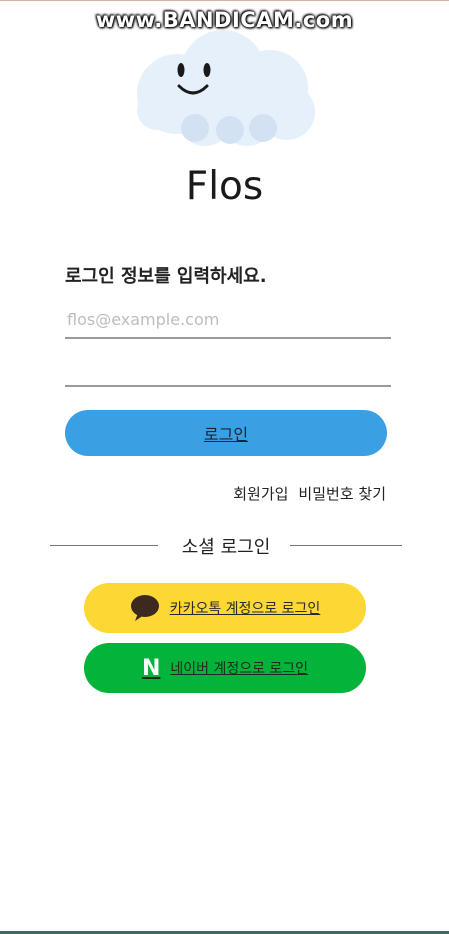 This screenshot has width=449, height=934. What do you see at coordinates (226, 88) in the screenshot?
I see `cloud-mascot-icon` at bounding box center [226, 88].